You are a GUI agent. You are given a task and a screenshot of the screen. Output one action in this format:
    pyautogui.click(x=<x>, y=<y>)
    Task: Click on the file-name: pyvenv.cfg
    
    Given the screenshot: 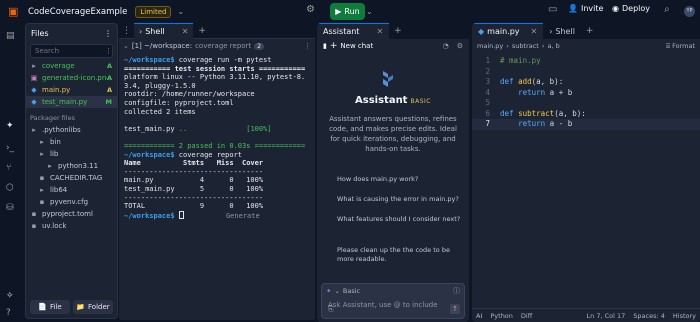 What is the action you would take?
    pyautogui.click(x=69, y=202)
    